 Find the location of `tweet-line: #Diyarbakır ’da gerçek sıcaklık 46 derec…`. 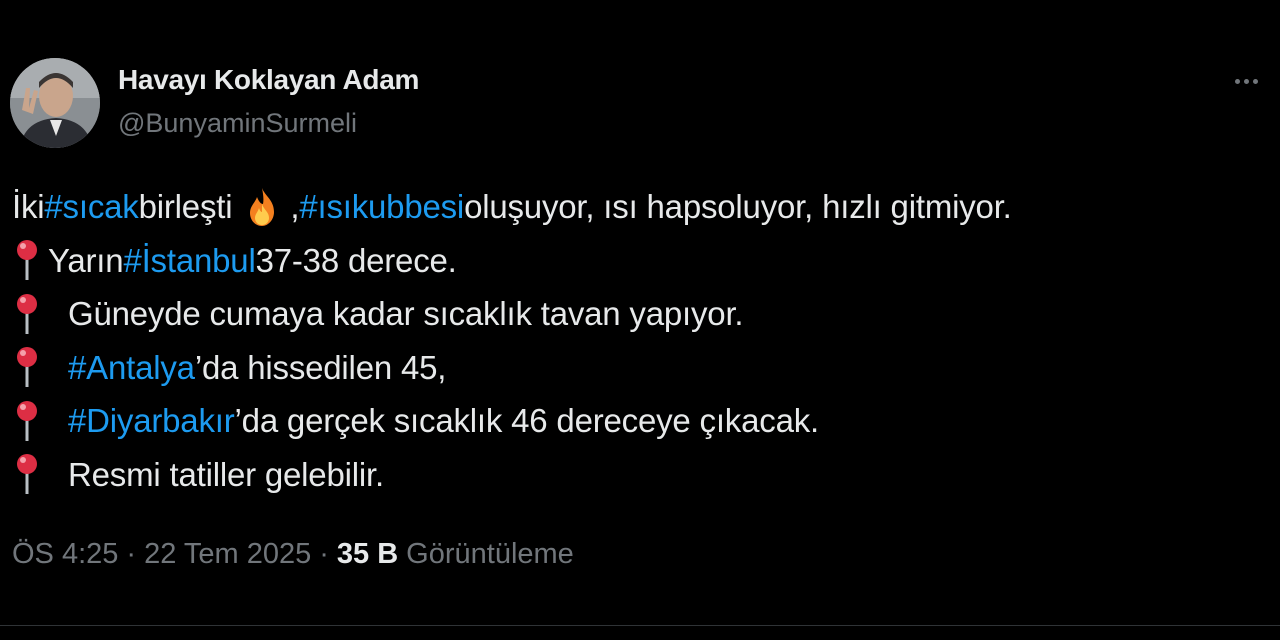

tweet-line: #Diyarbakır ’da gerçek sıcaklık 46 derec… is located at coordinates (642, 421).